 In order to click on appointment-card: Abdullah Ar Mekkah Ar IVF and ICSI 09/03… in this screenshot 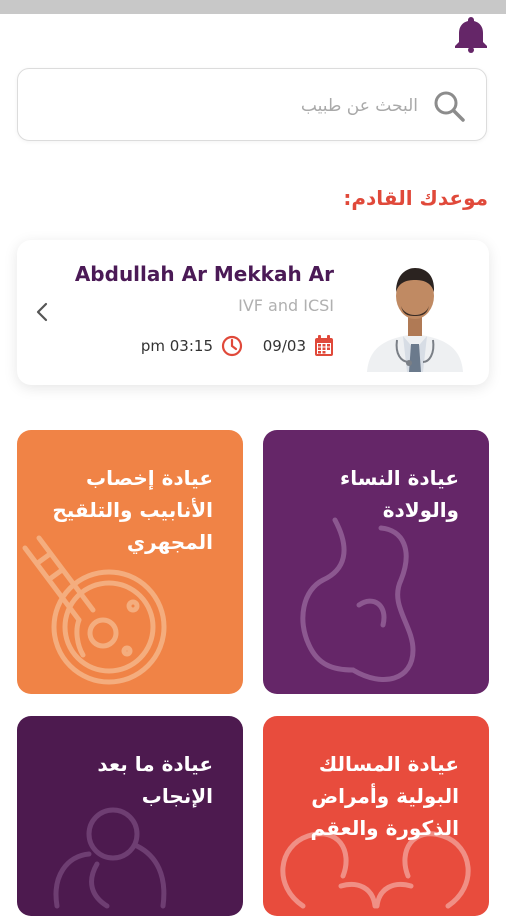, I will do `click(253, 312)`.